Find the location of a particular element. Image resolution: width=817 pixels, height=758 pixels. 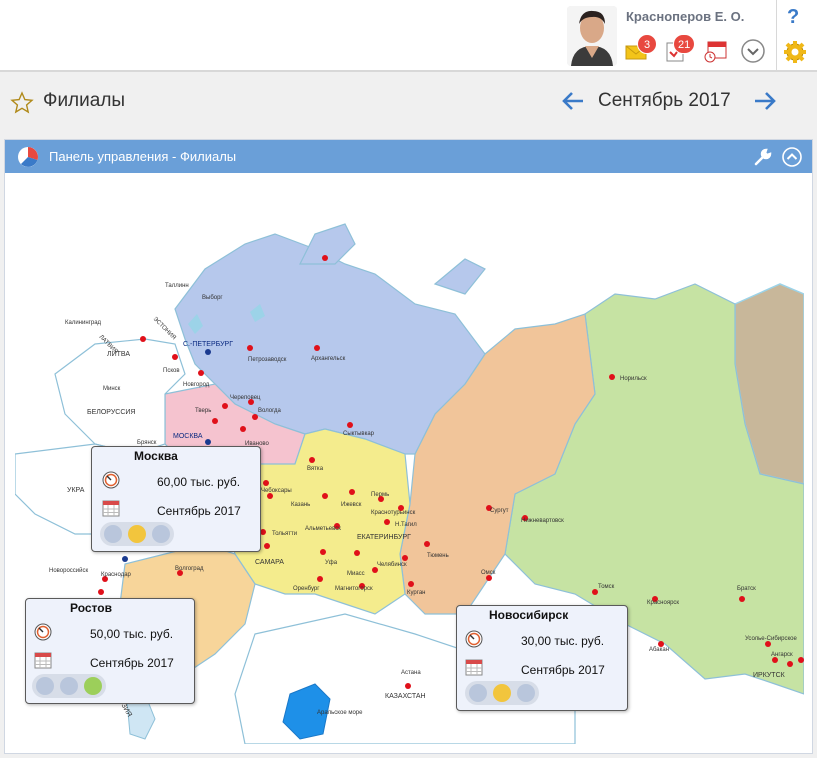

map-label-pskov: Псков is located at coordinates (171, 371).